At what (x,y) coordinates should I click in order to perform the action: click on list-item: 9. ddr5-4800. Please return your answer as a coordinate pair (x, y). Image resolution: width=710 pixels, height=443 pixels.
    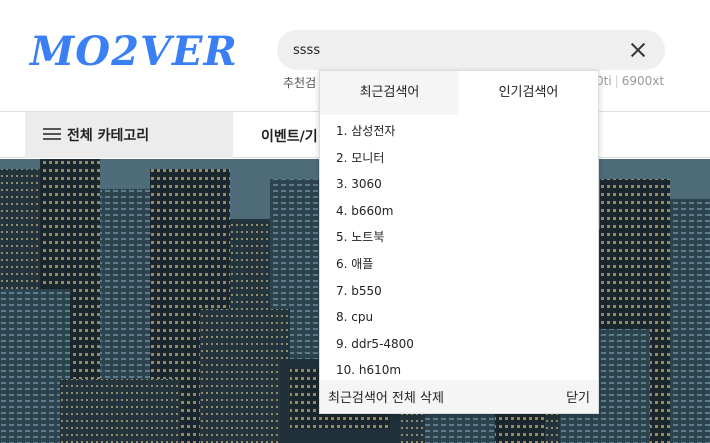
    Looking at the image, I should click on (459, 344).